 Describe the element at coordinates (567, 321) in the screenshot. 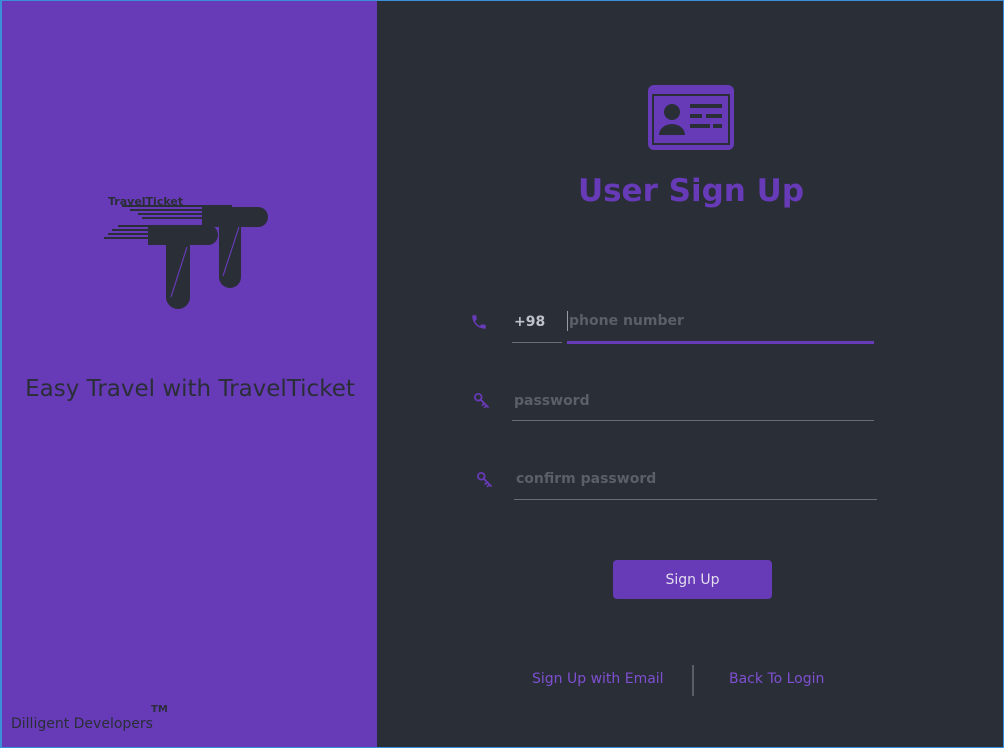

I see `text-caret` at that location.